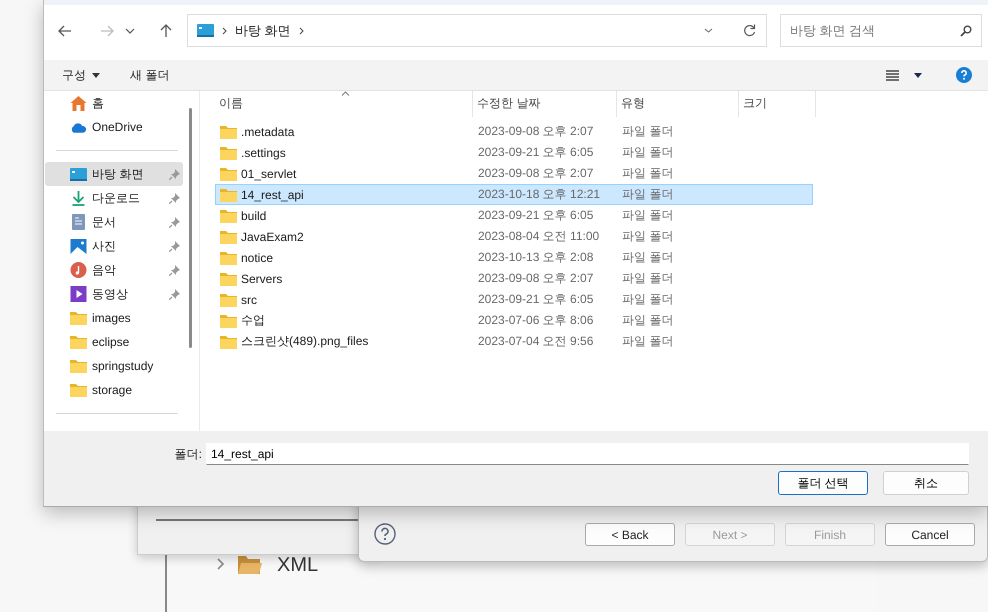 This screenshot has height=612, width=988. What do you see at coordinates (263, 31) in the screenshot?
I see `breadcrumb-item: 바탕 화면` at bounding box center [263, 31].